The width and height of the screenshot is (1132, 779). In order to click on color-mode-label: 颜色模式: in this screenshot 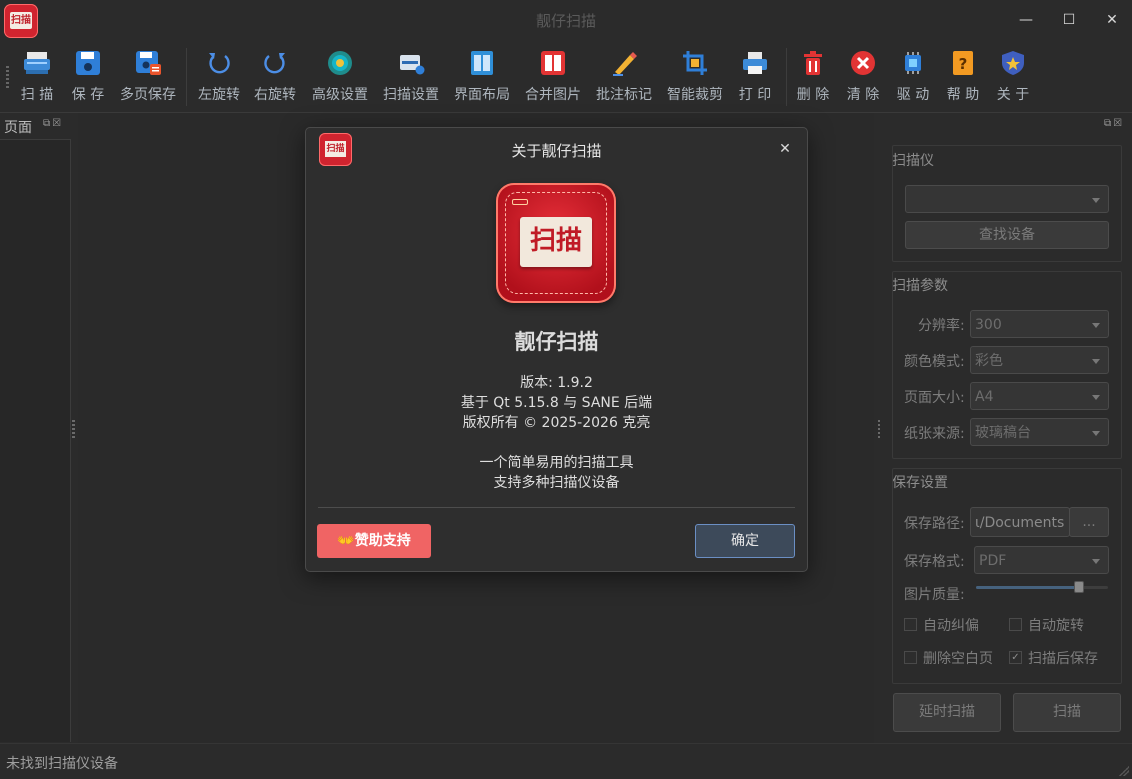, I will do `click(934, 362)`.